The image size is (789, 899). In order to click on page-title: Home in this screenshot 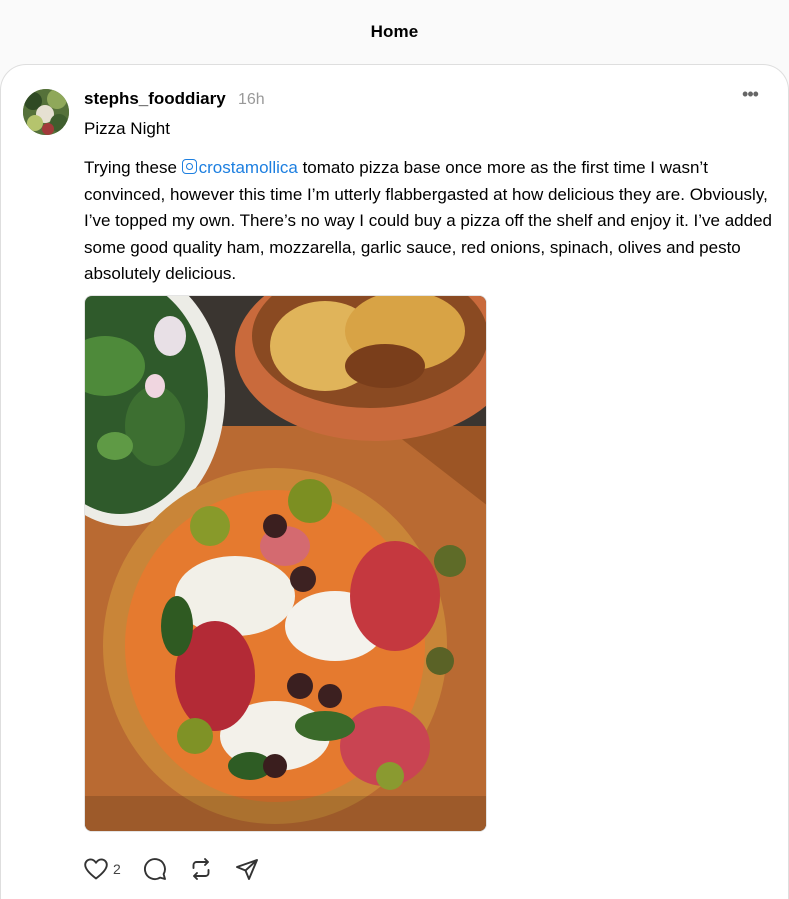, I will do `click(394, 31)`.